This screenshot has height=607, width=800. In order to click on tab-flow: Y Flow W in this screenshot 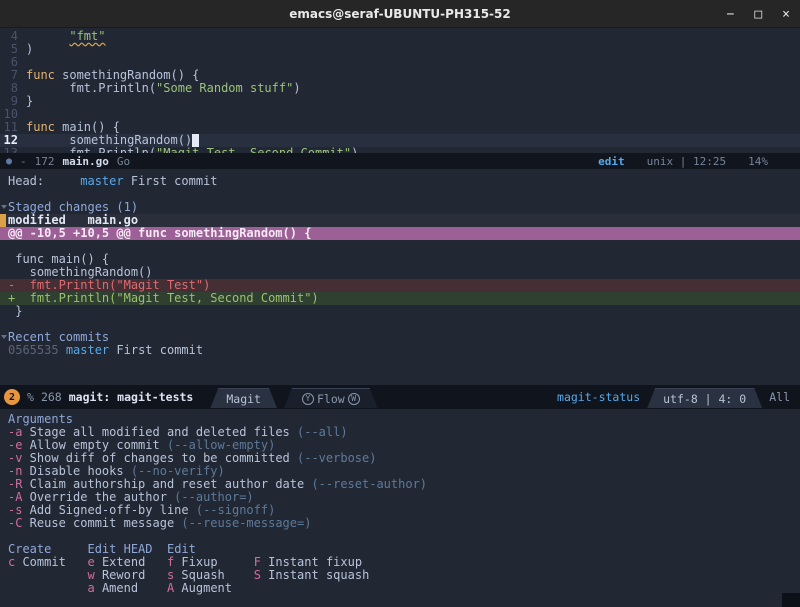, I will do `click(331, 398)`.